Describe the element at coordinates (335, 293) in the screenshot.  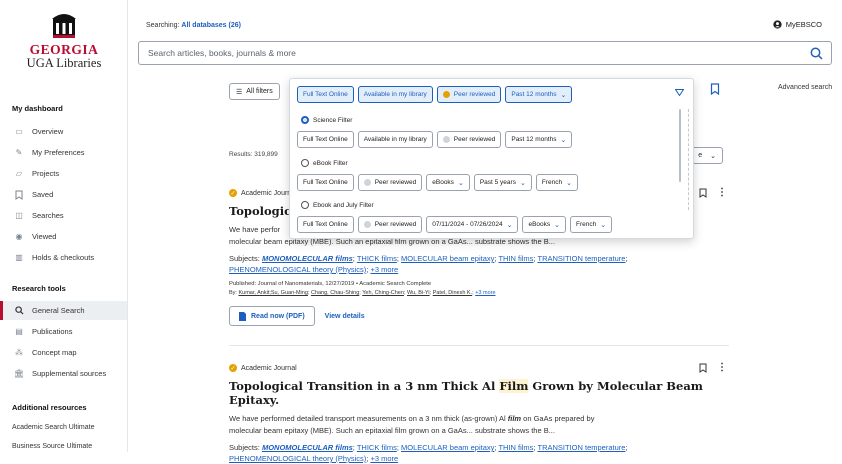
I see `author-link: Chang, Chau-Shing` at that location.